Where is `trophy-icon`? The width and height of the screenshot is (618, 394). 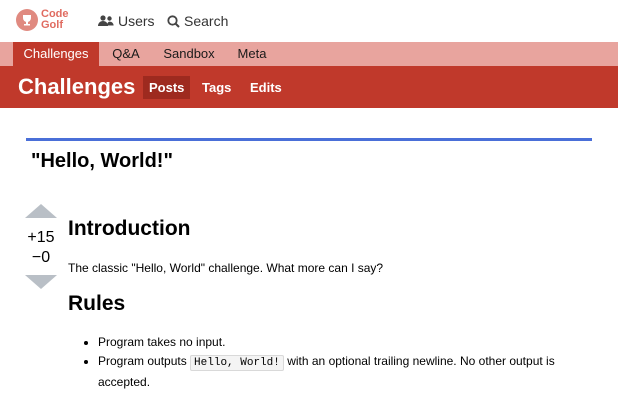 trophy-icon is located at coordinates (27, 20).